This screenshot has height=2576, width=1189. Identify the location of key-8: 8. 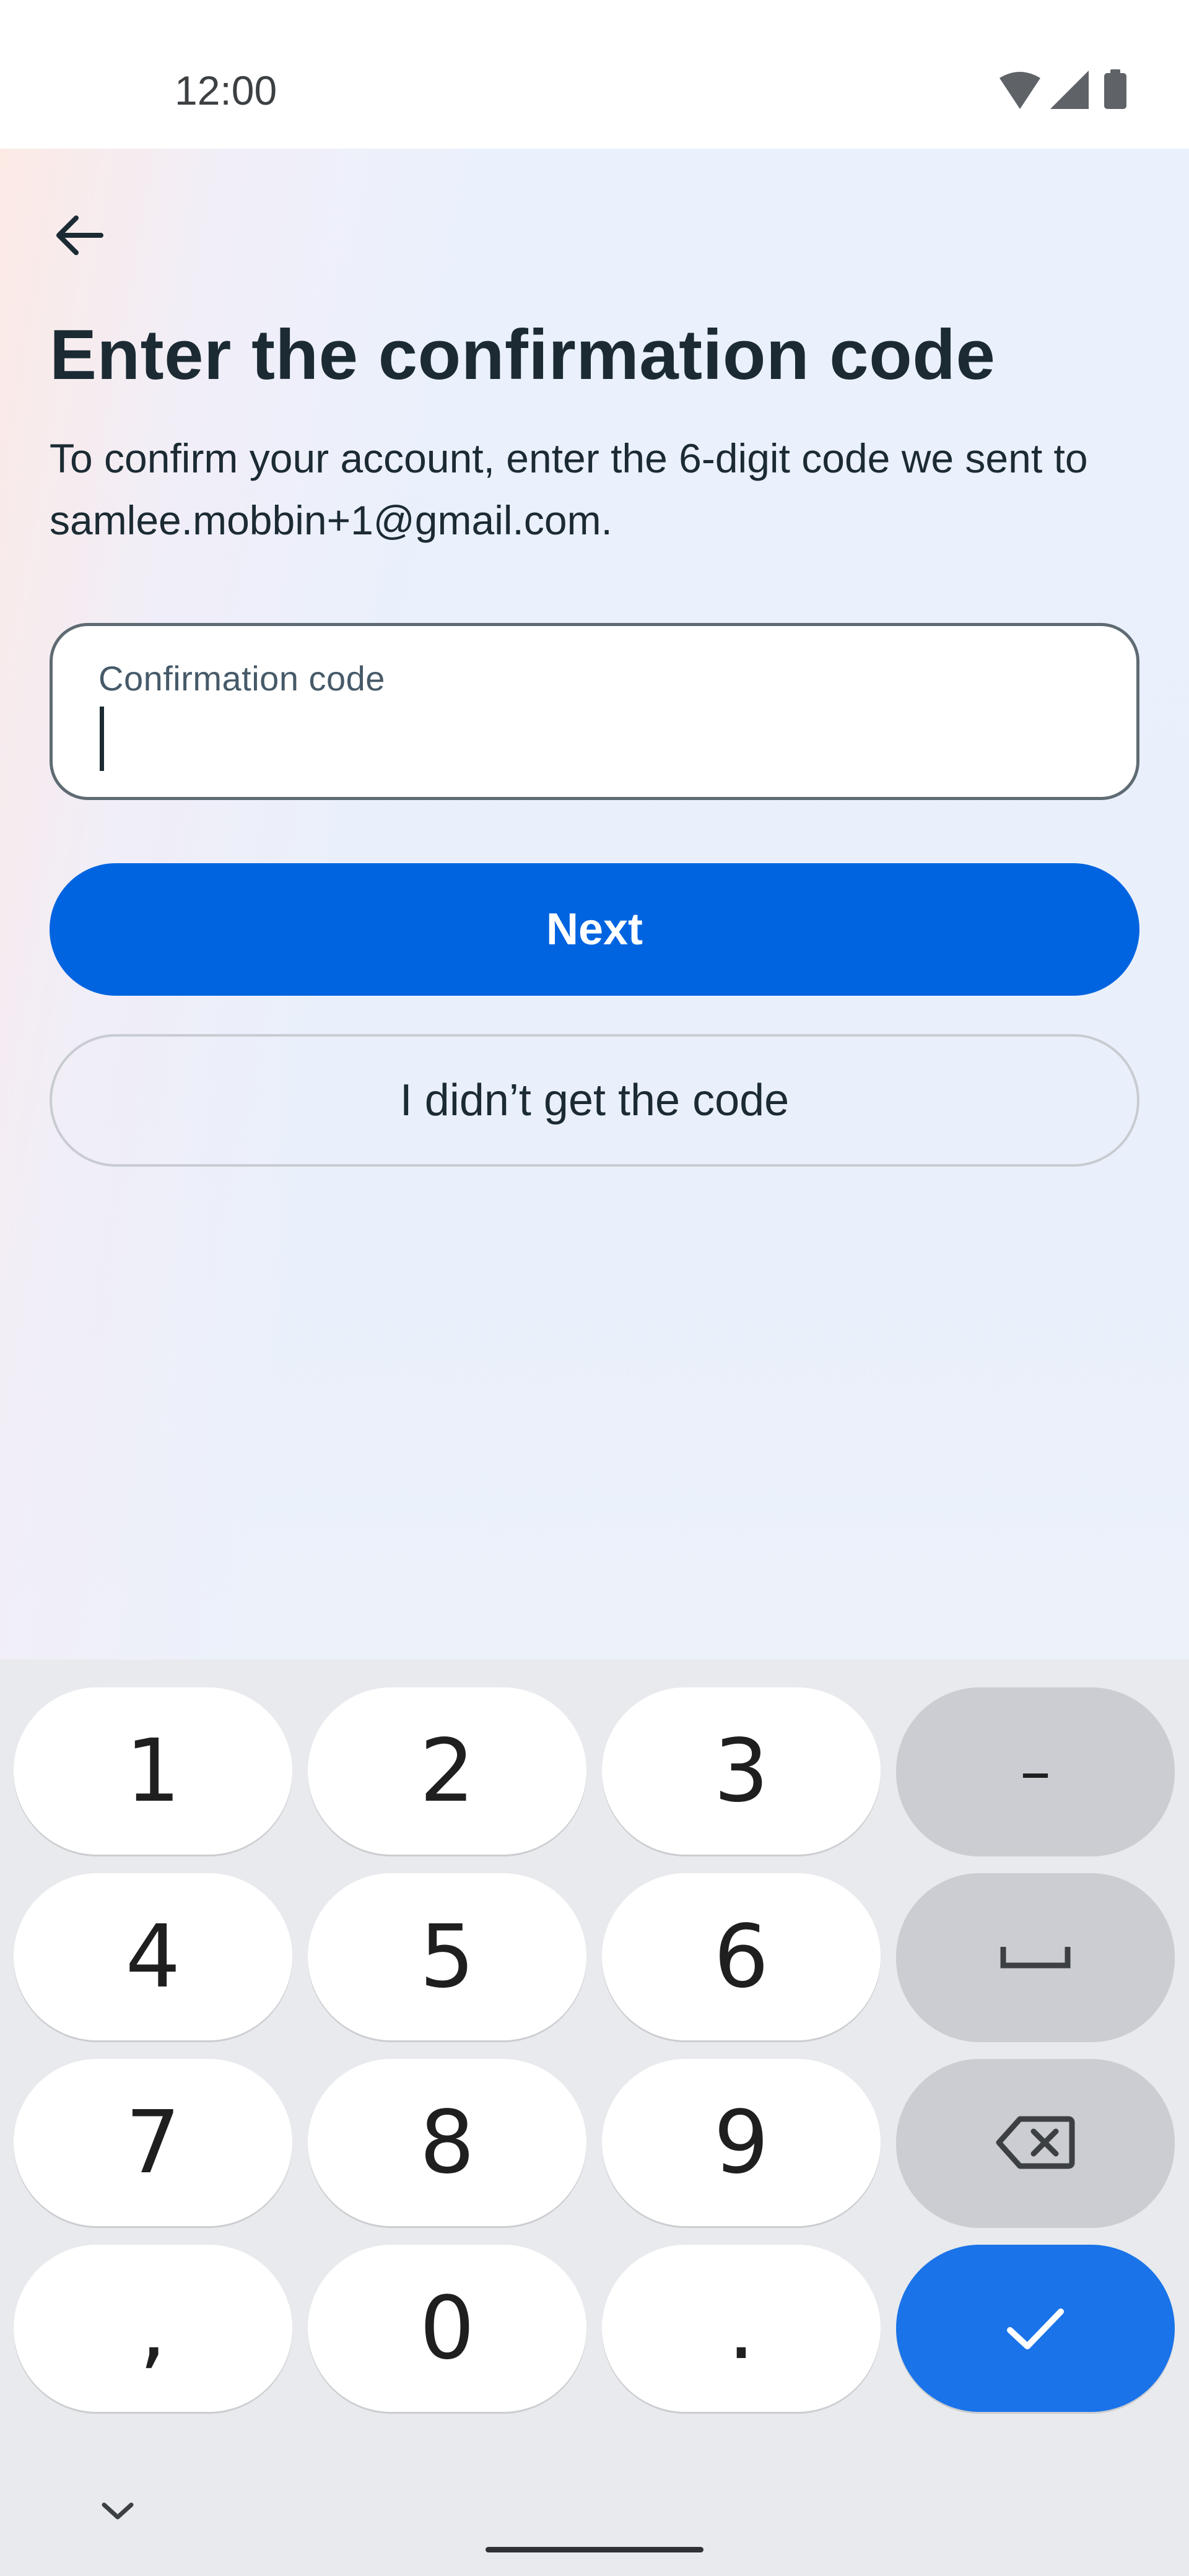
(447, 2142).